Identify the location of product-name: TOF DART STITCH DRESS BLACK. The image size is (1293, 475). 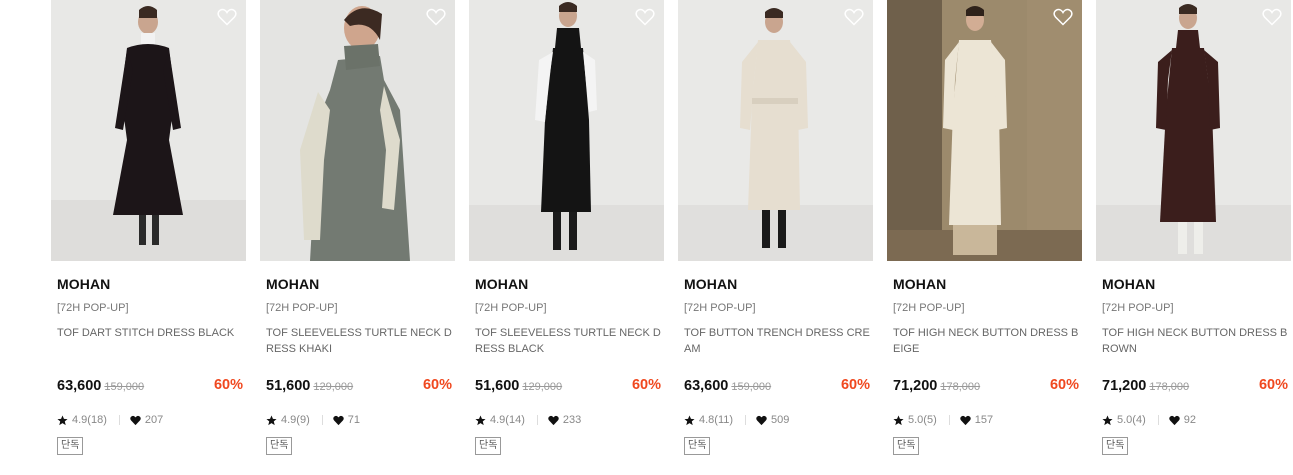
(151, 333).